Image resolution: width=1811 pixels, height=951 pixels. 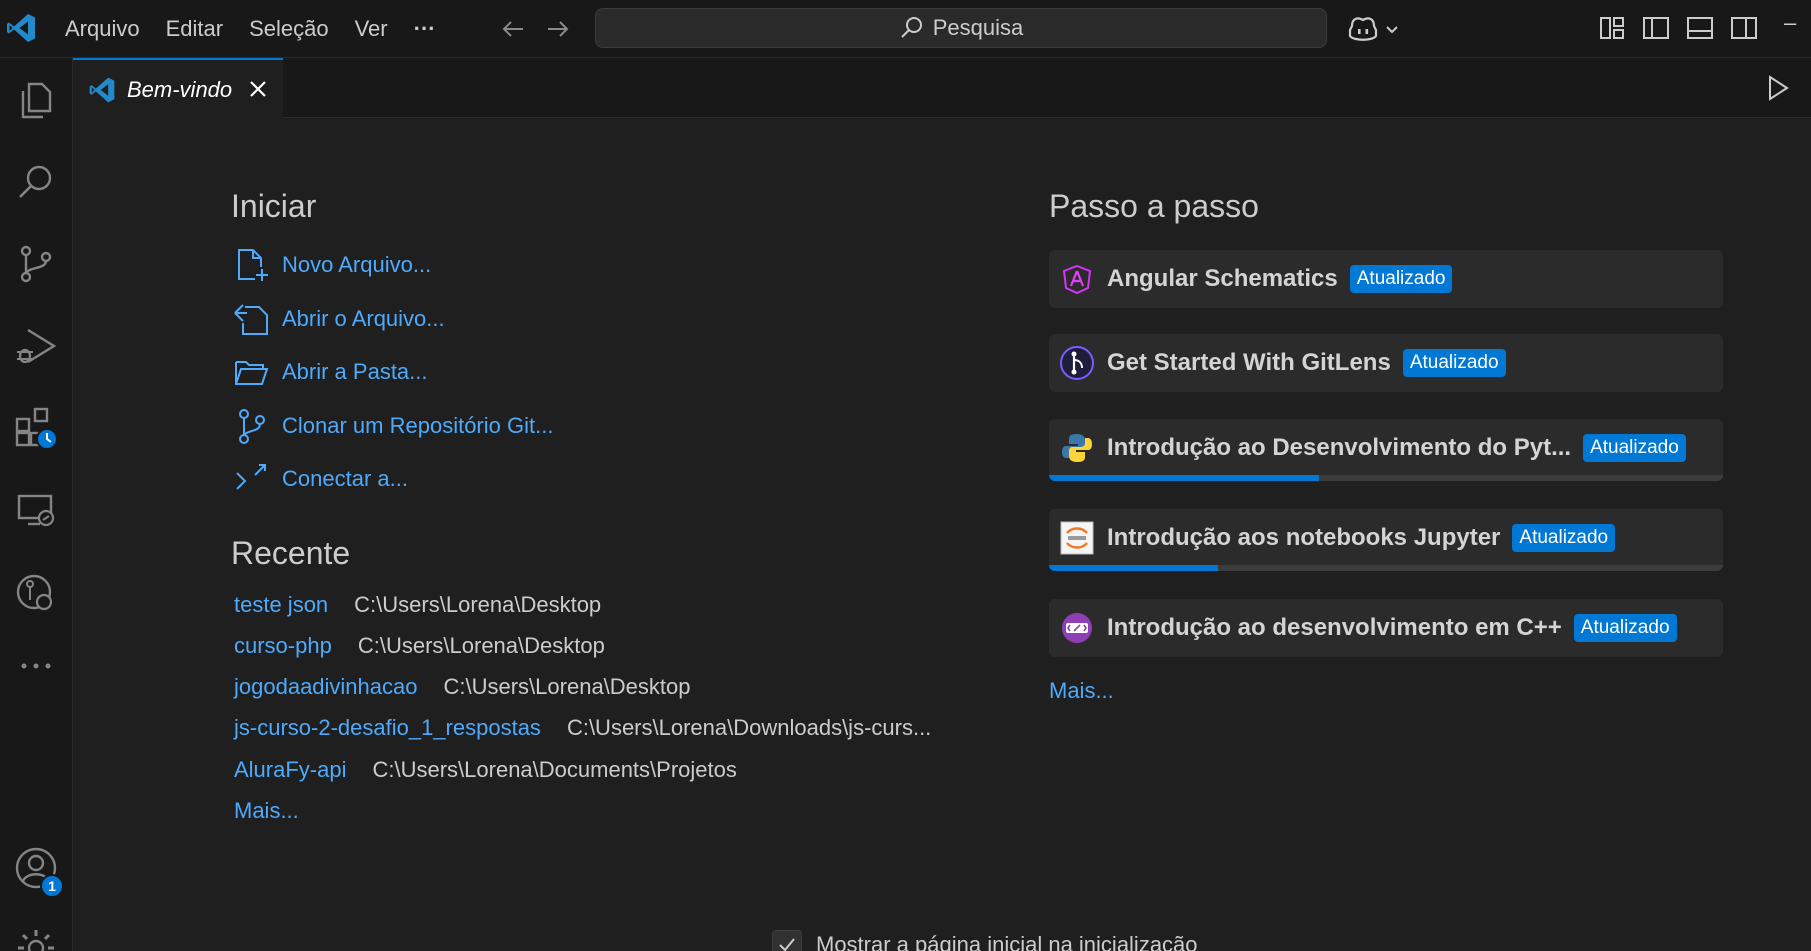 What do you see at coordinates (251, 319) in the screenshot?
I see `open-file-icon` at bounding box center [251, 319].